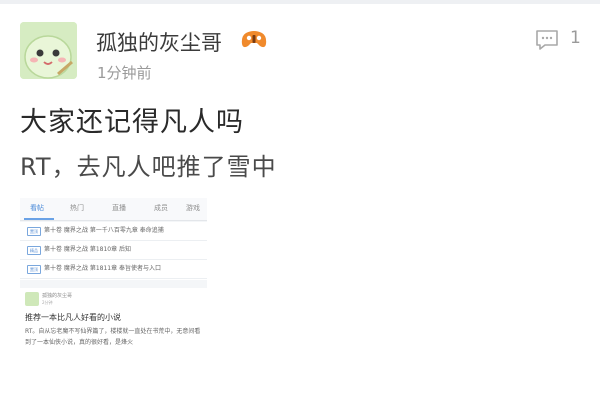 The image size is (600, 419). Describe the element at coordinates (159, 42) in the screenshot. I see `username: 孤独的灰尘哥` at that location.